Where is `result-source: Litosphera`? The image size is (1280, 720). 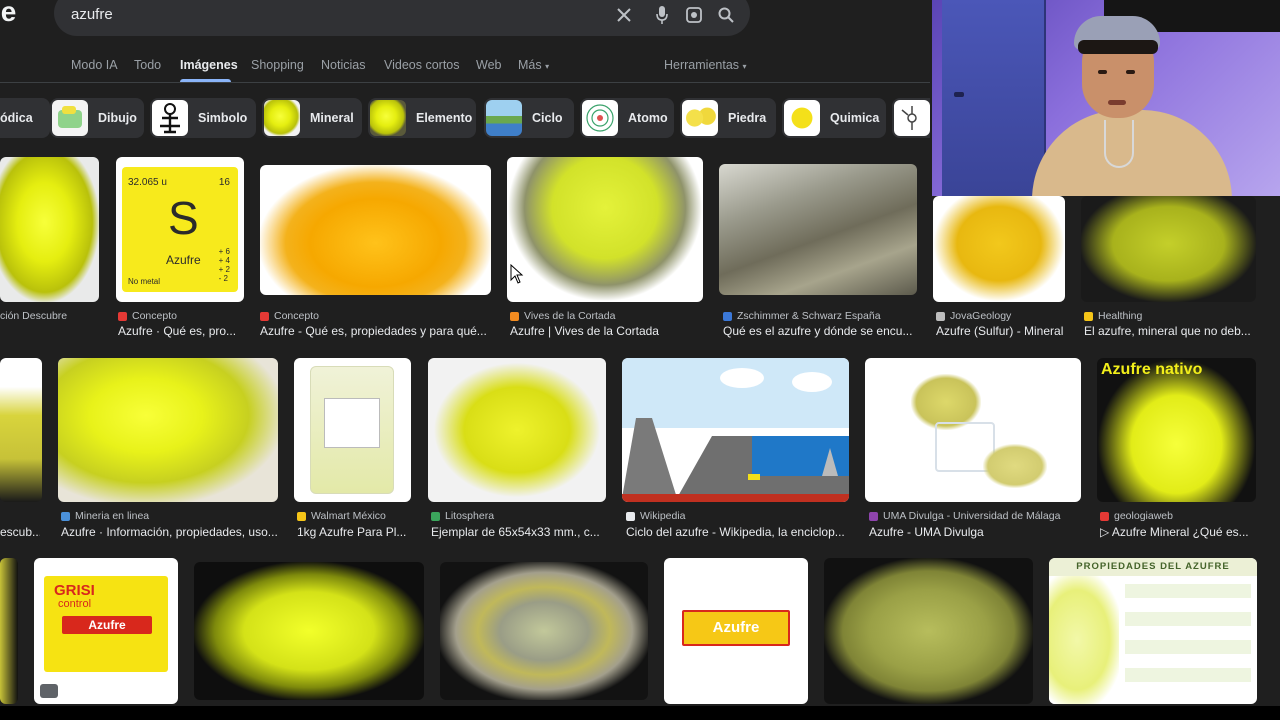 result-source: Litosphera is located at coordinates (462, 516).